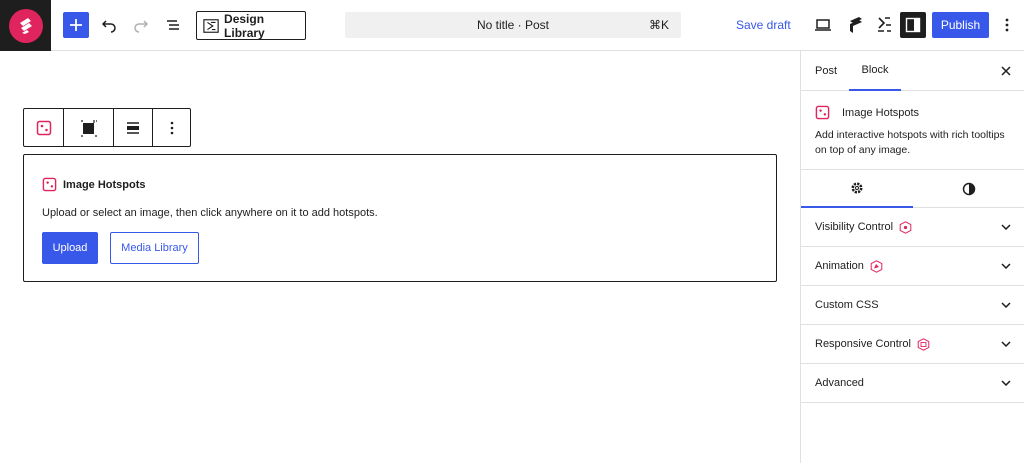 This screenshot has width=1024, height=463. What do you see at coordinates (881, 112) in the screenshot?
I see `block-card-title: Image Hotspots` at bounding box center [881, 112].